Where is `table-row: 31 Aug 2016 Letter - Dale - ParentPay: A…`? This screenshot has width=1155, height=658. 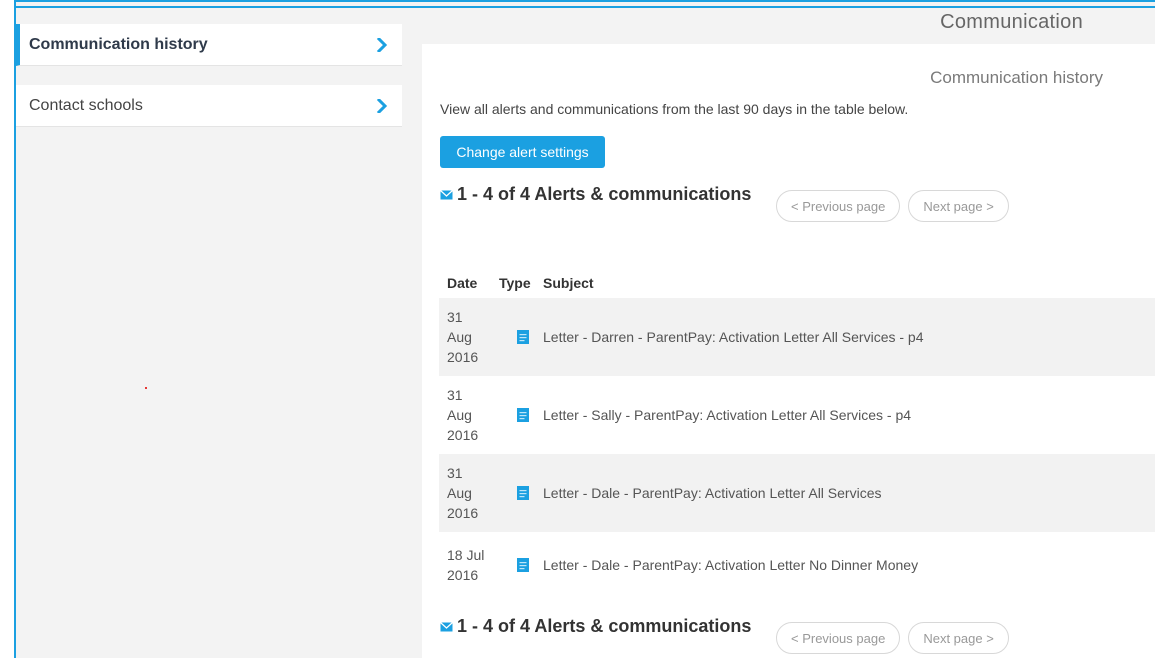
table-row: 31 Aug 2016 Letter - Dale - ParentPay: A… is located at coordinates (797, 493).